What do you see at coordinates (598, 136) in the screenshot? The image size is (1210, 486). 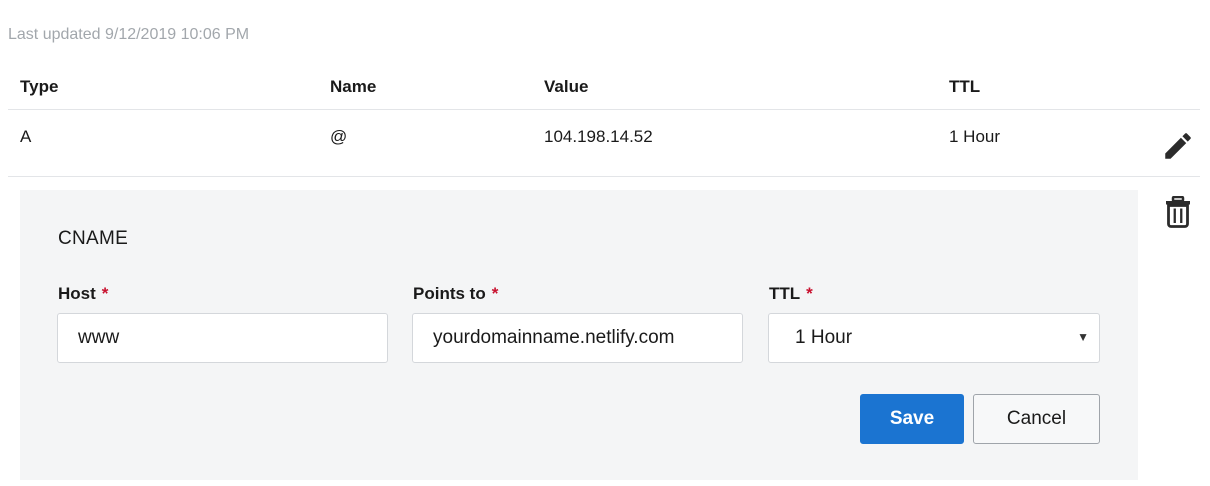 I see `record-value: 104.198.14.52` at bounding box center [598, 136].